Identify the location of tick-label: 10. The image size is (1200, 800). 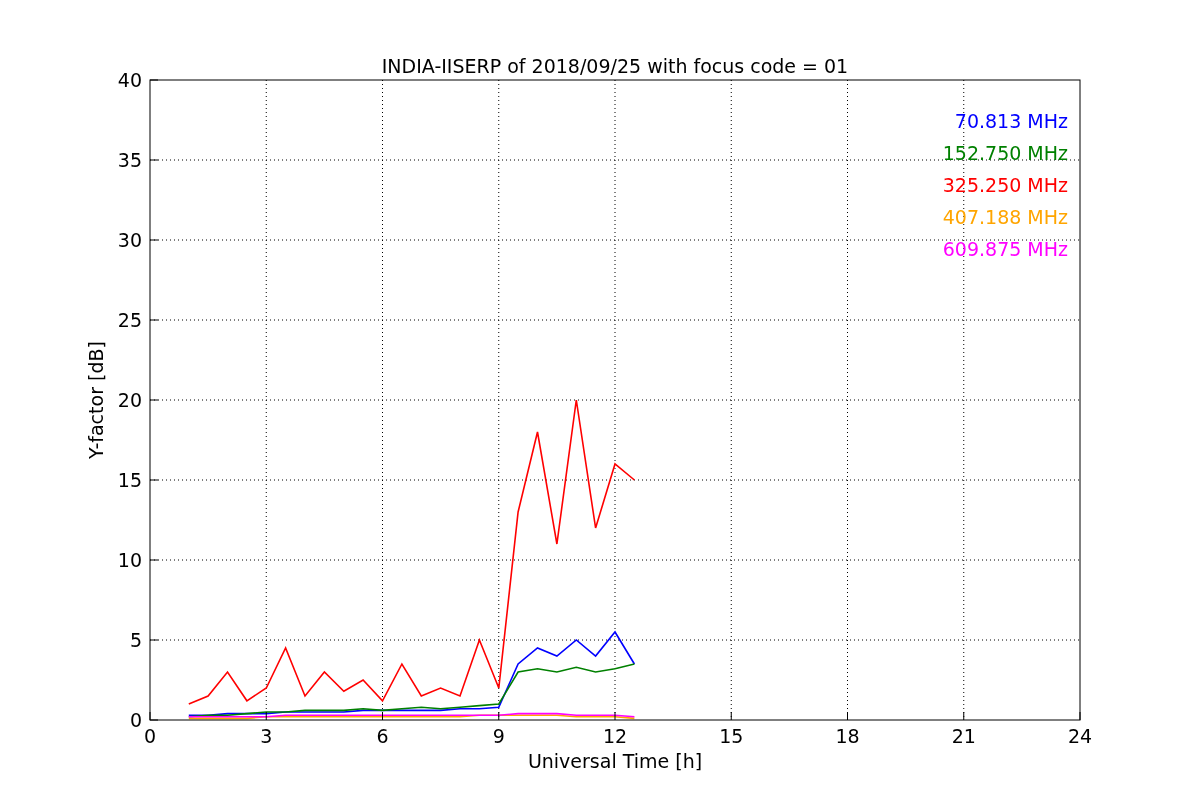
(129, 560).